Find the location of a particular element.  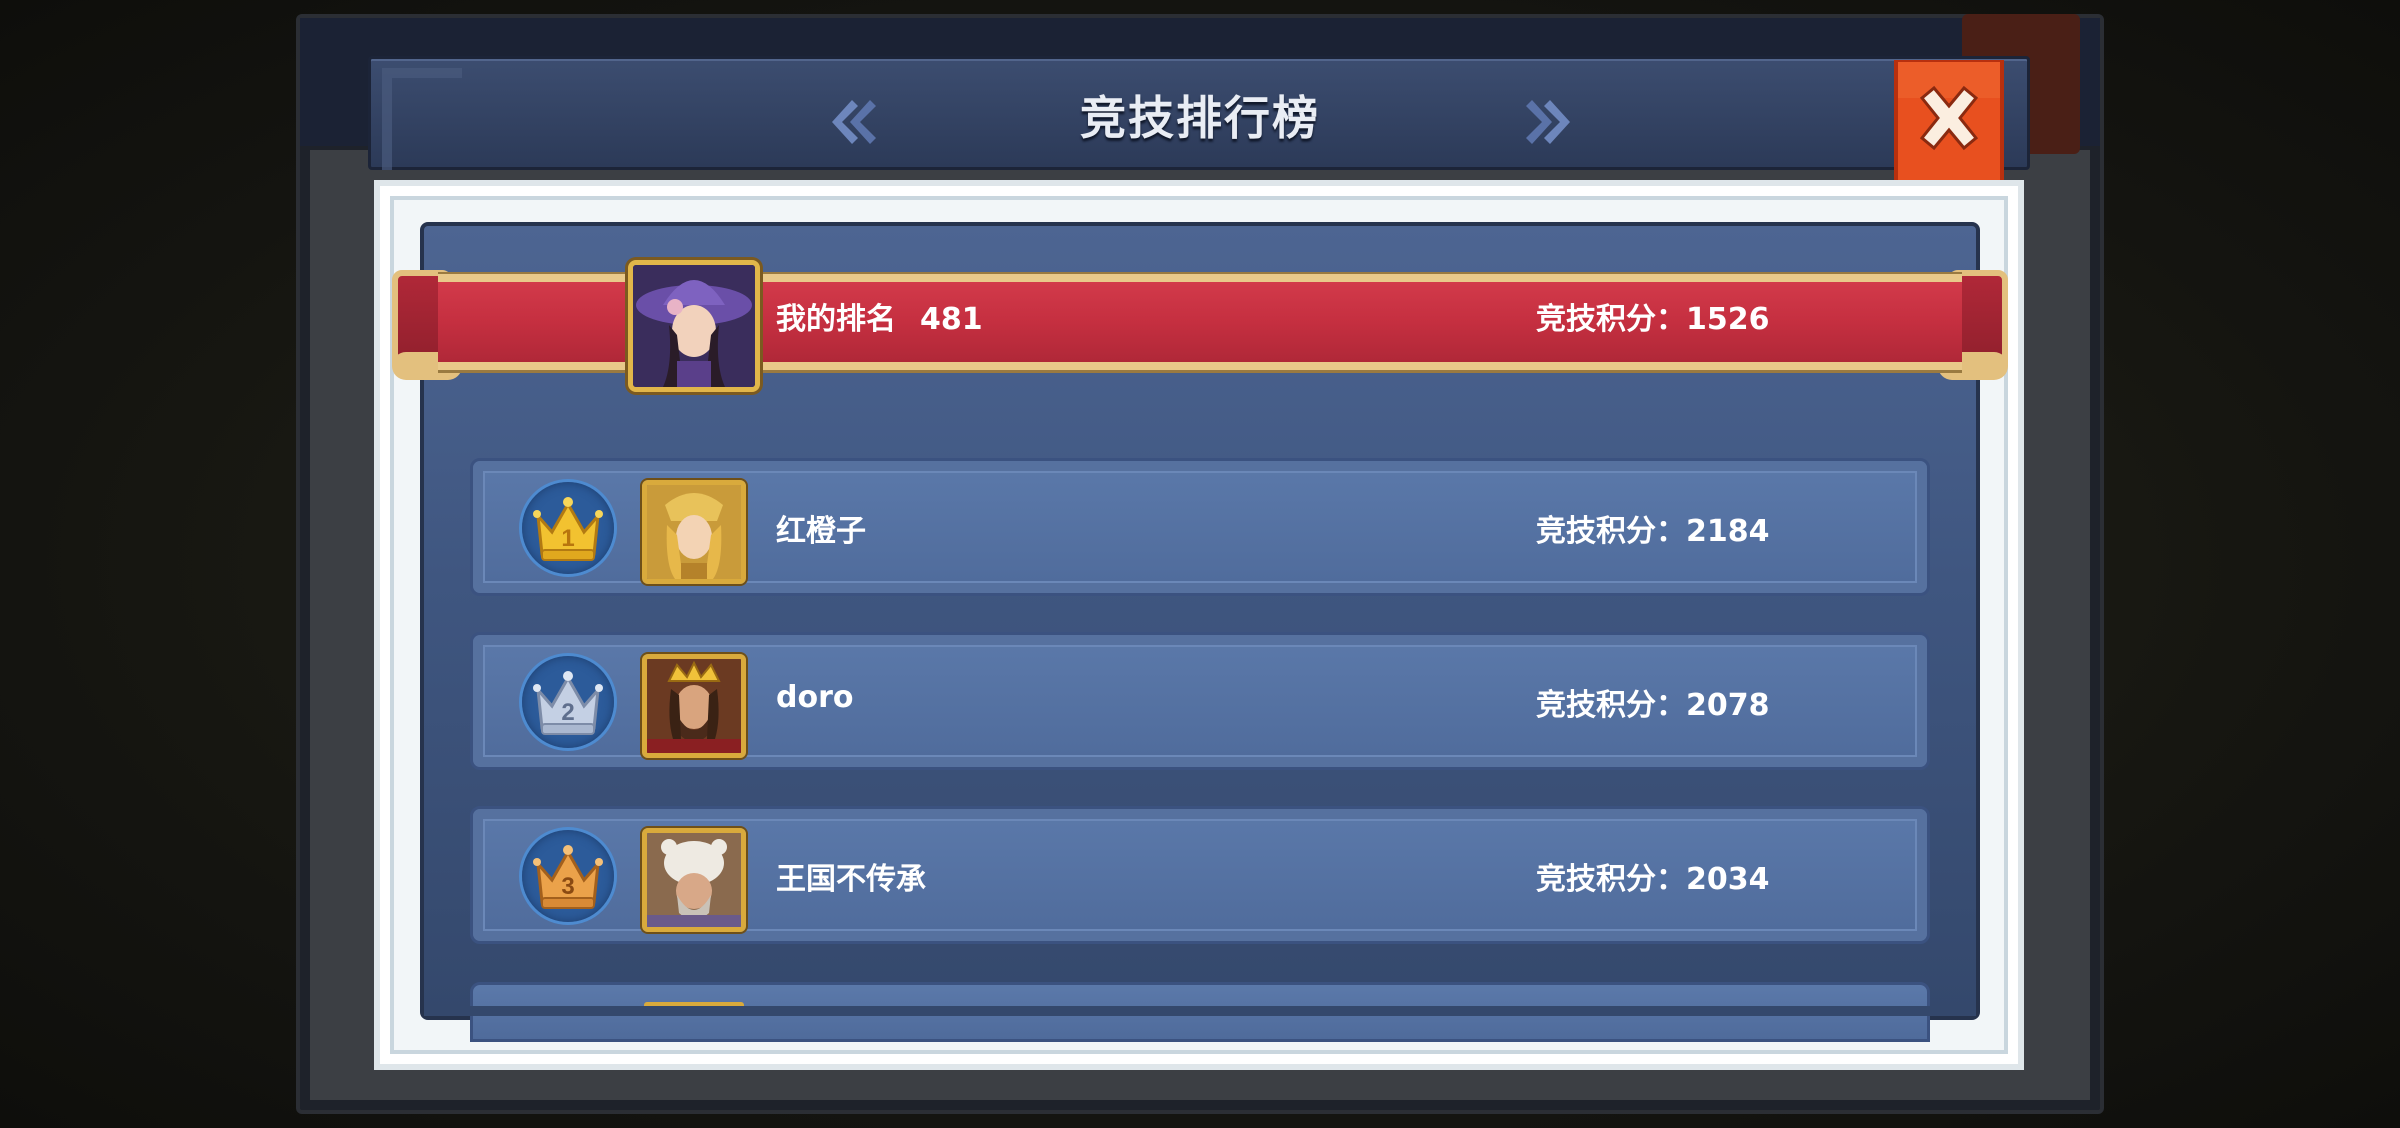

player-score-2: 竞技积分：2078 is located at coordinates (1653, 705).